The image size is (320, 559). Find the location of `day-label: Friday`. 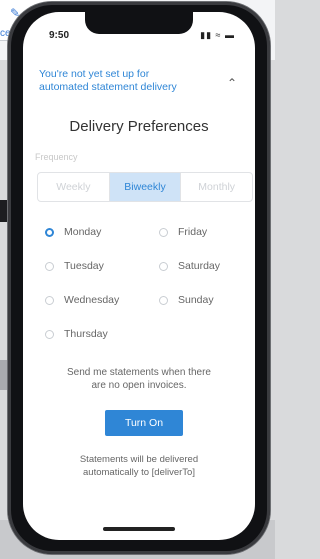

day-label: Friday is located at coordinates (193, 232).